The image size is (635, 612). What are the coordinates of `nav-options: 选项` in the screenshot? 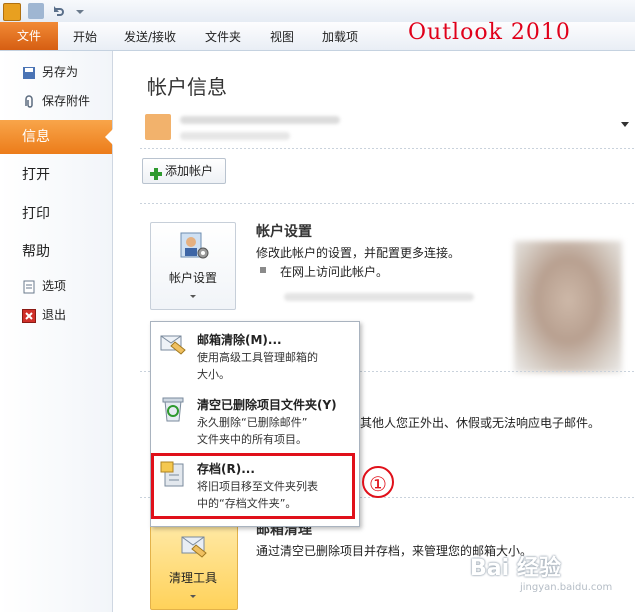 It's located at (56, 286).